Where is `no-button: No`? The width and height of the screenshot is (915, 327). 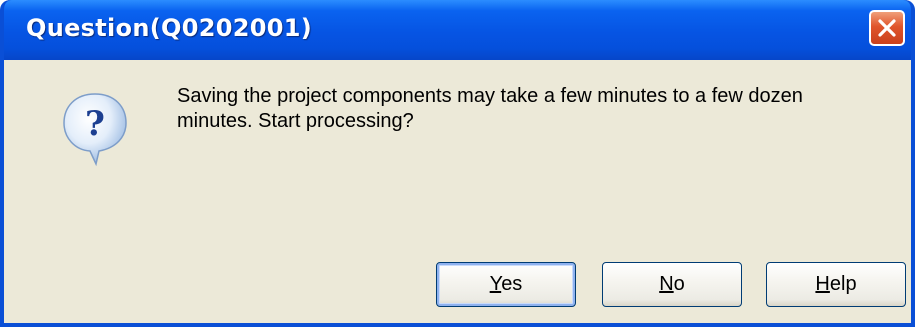 no-button: No is located at coordinates (672, 284).